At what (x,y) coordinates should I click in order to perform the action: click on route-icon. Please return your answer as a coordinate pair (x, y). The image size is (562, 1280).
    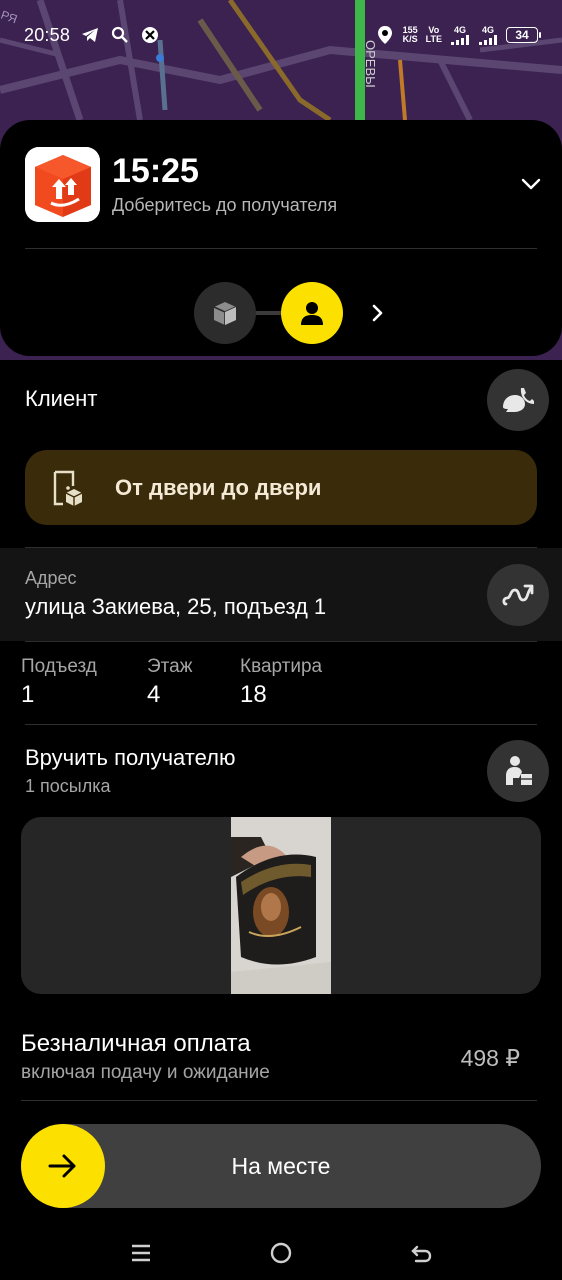
    Looking at the image, I should click on (518, 595).